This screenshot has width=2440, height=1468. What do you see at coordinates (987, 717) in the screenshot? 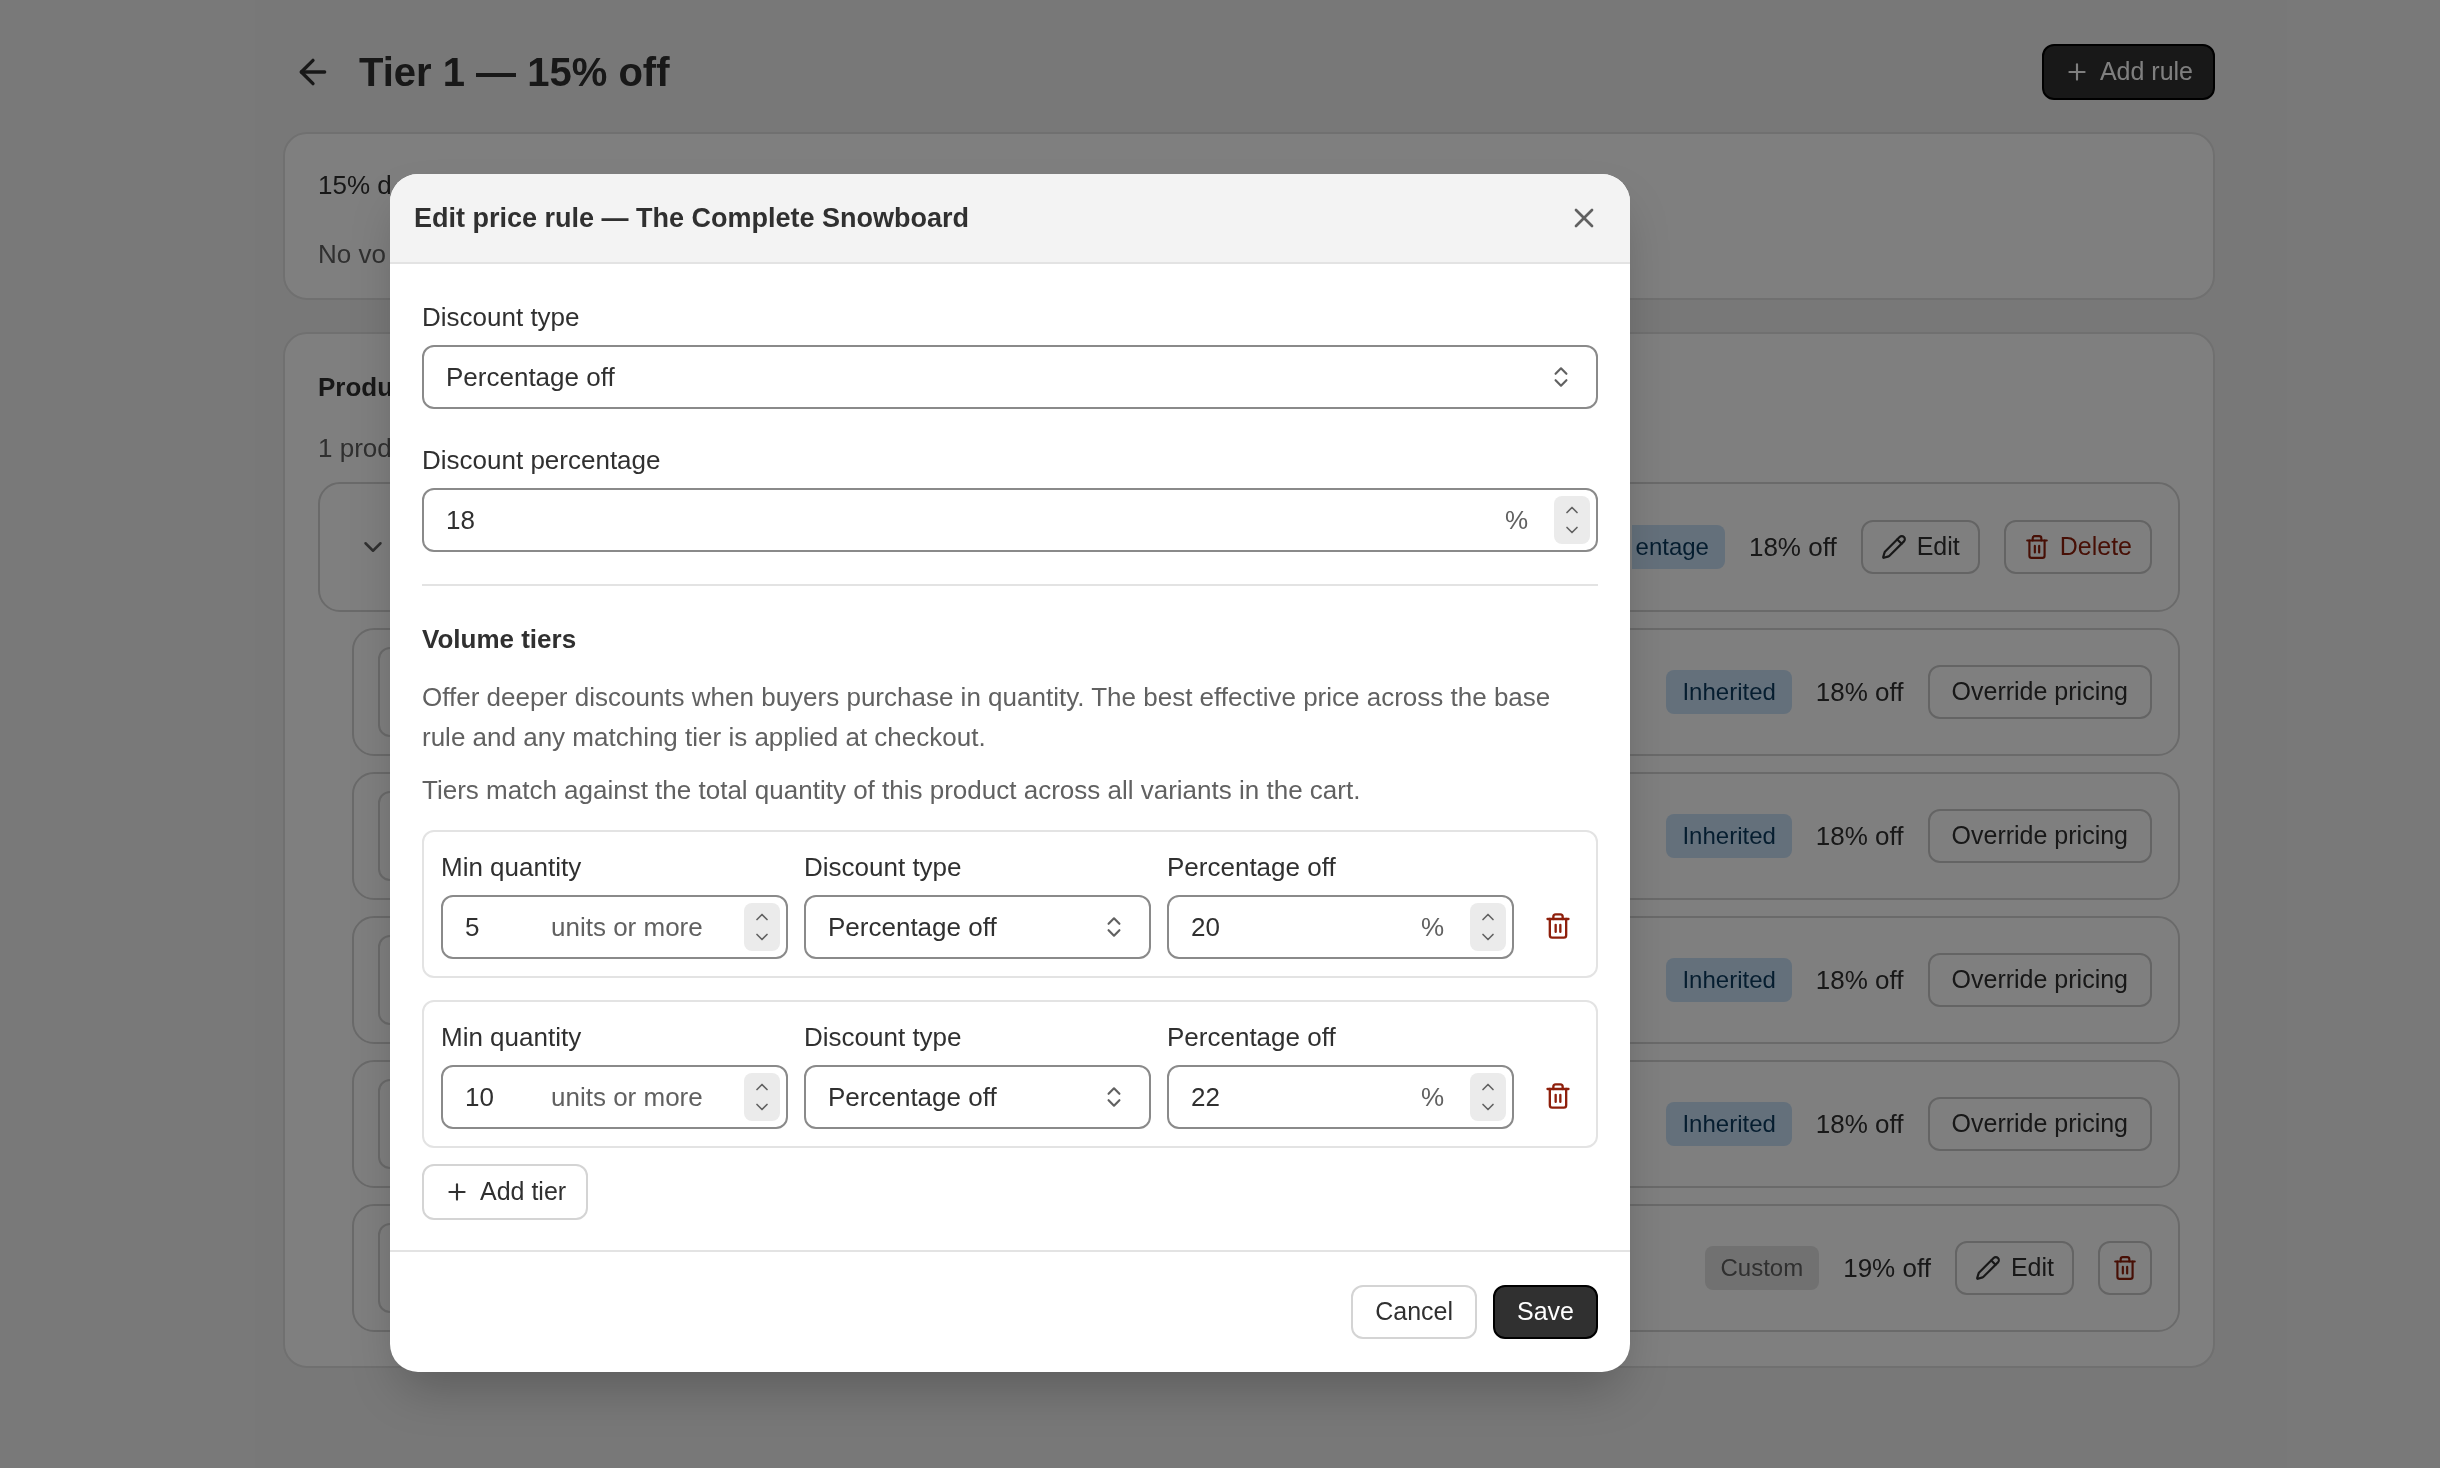
I see `section-description: Offer deeper discounts when buyers purchase in quantity. The best effective price across the base rule and any matching tier is applied at checkout.` at bounding box center [987, 717].